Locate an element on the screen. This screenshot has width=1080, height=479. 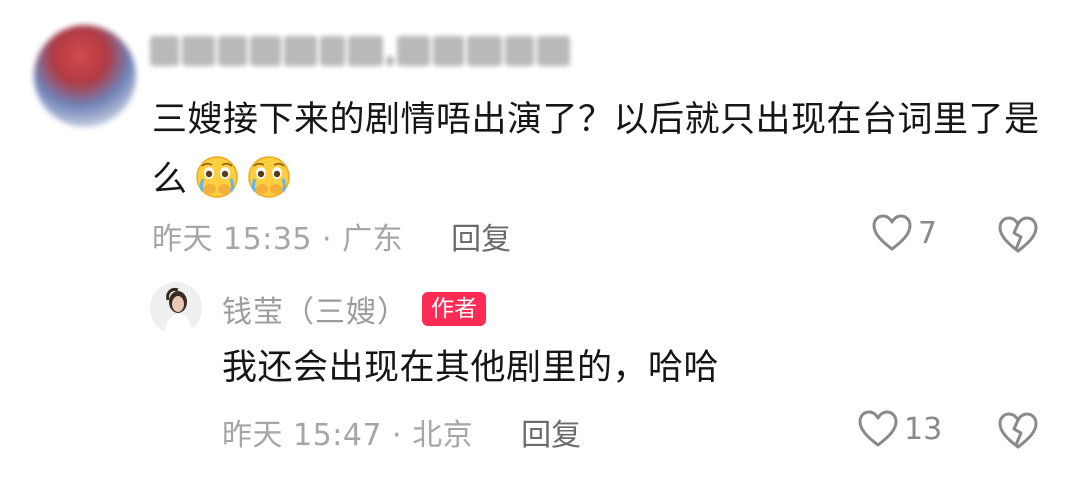
reply-time-location: 昨天 15:47 · 北京 is located at coordinates (348, 435).